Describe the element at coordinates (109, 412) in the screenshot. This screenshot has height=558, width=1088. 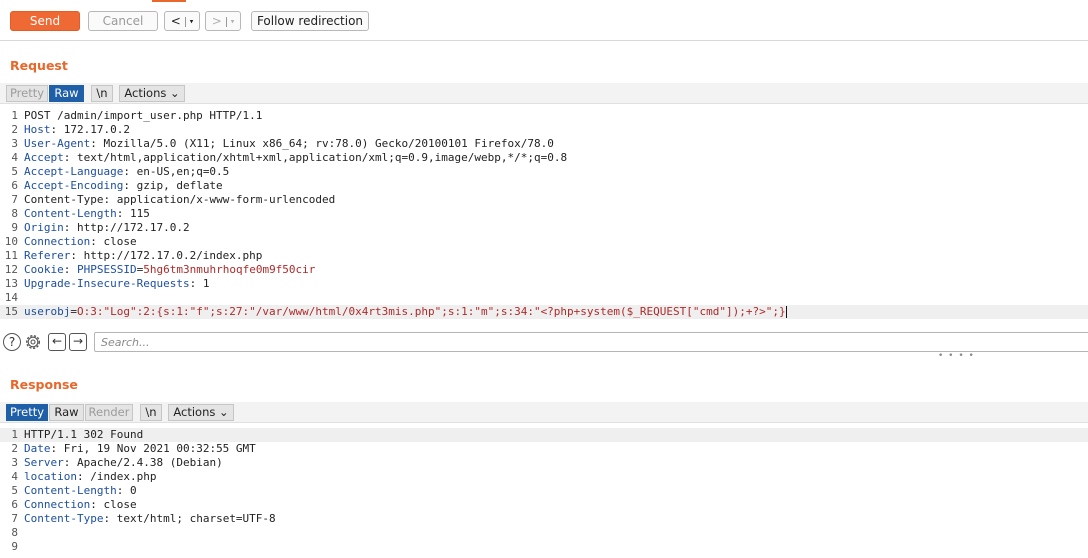
I see `tab-render: Render` at that location.